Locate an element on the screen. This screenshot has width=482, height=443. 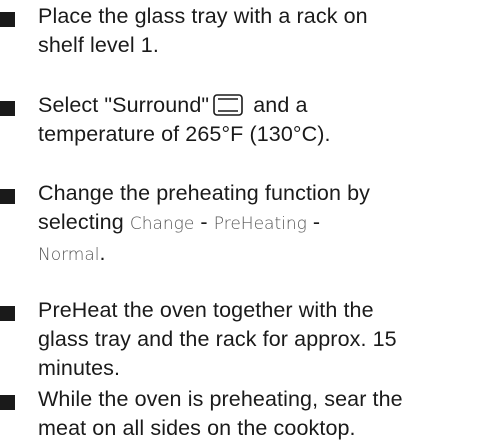
surround-heat-icon is located at coordinates (228, 105).